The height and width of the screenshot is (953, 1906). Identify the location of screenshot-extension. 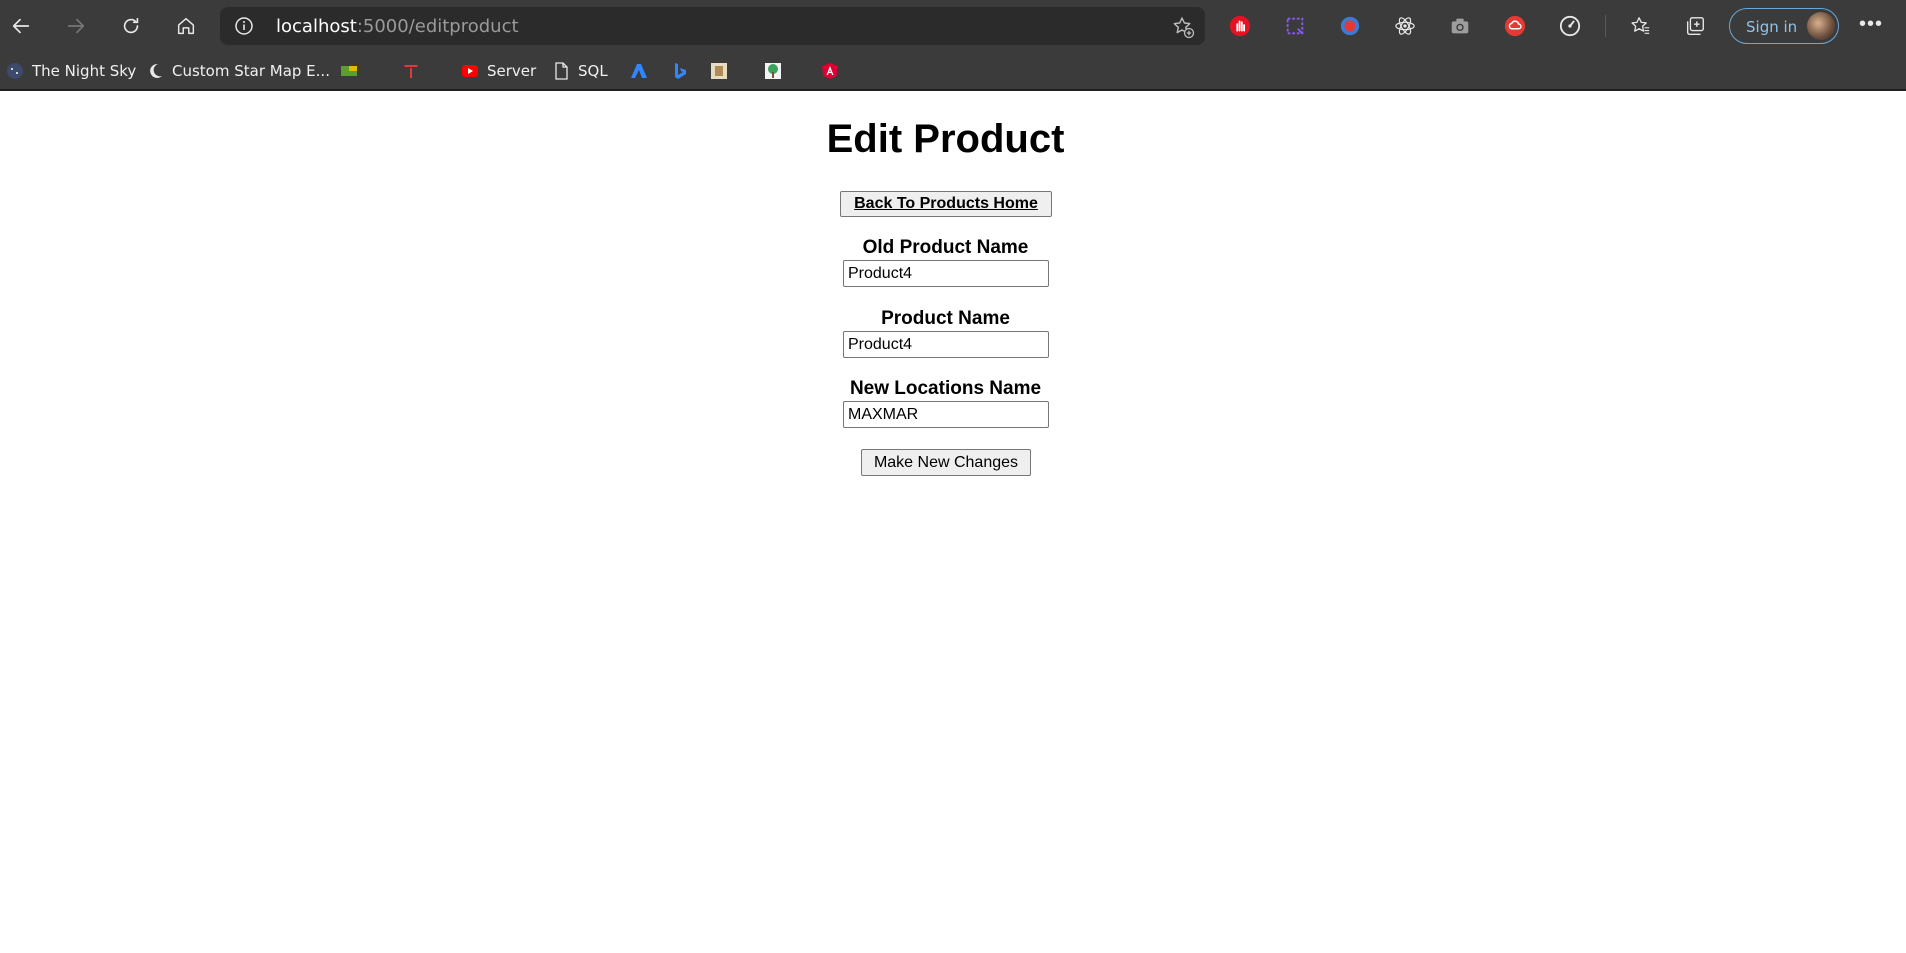
(1295, 26).